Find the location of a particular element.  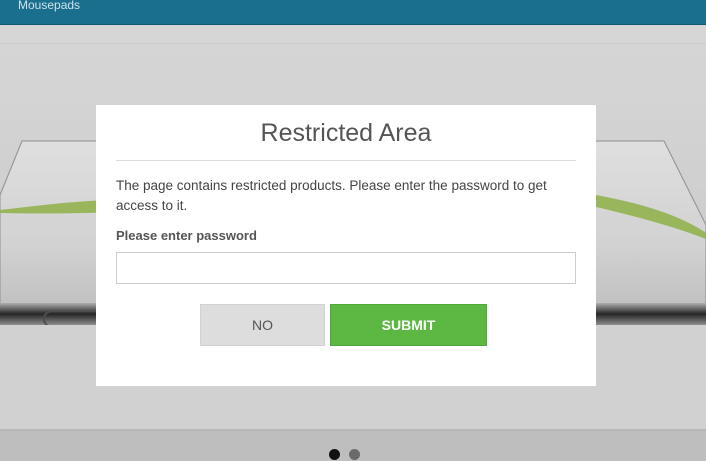

no-button: NO is located at coordinates (262, 325).